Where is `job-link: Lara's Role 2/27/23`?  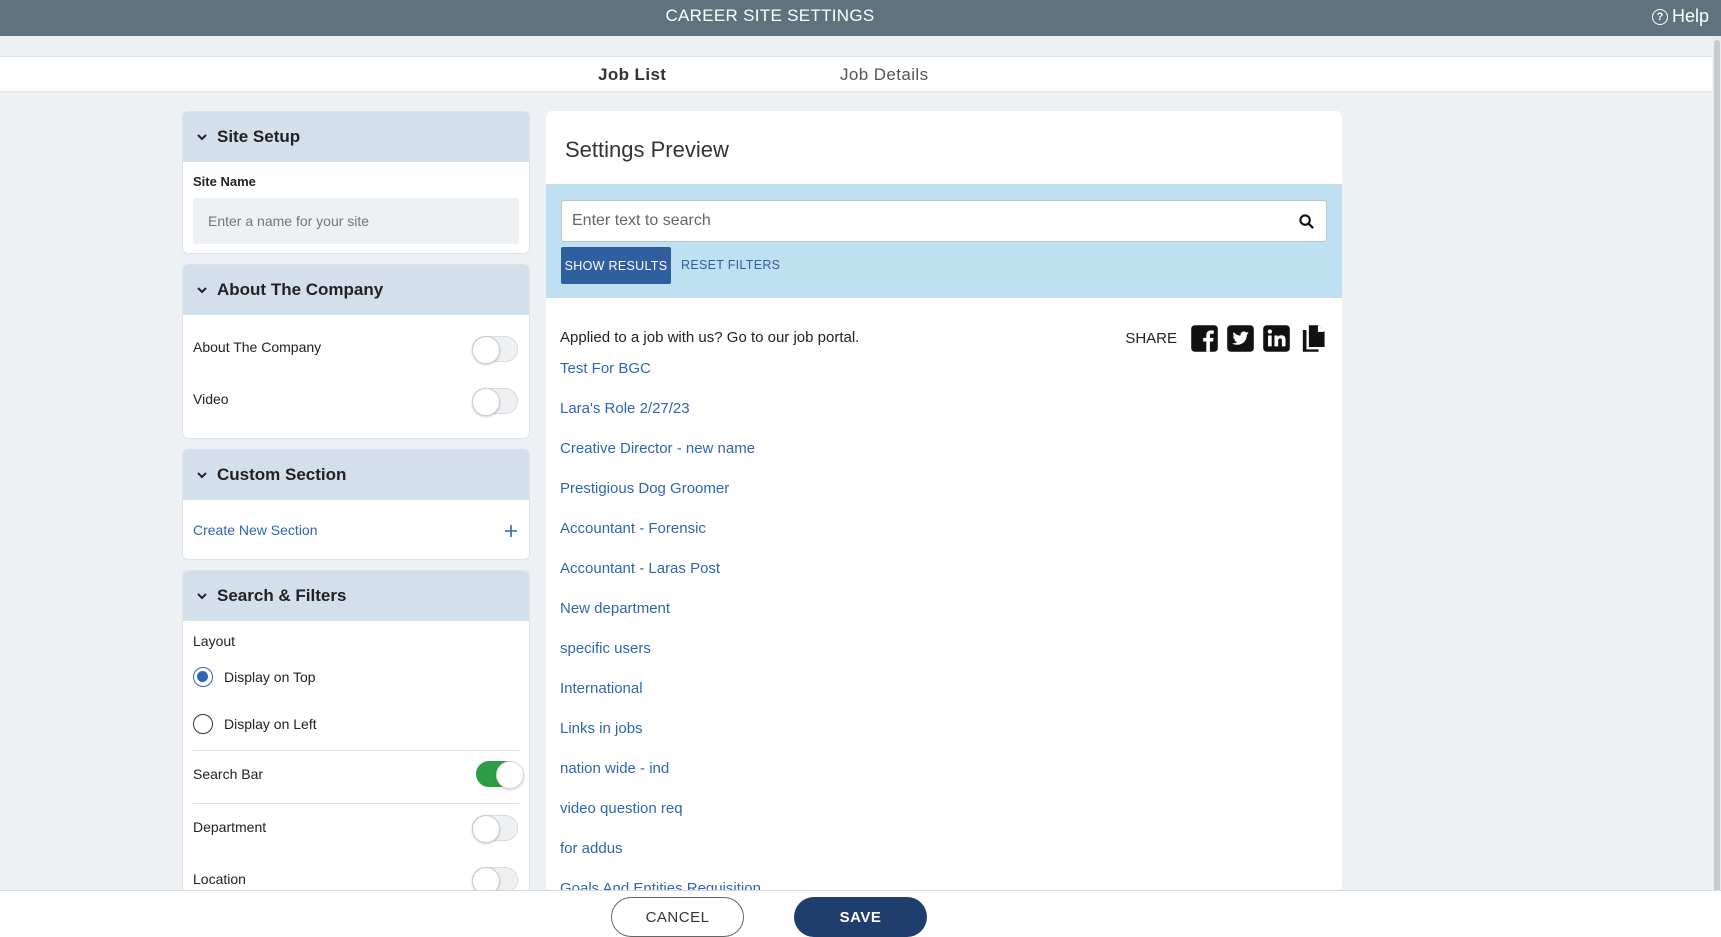
job-link: Lara's Role 2/27/23 is located at coordinates (625, 408).